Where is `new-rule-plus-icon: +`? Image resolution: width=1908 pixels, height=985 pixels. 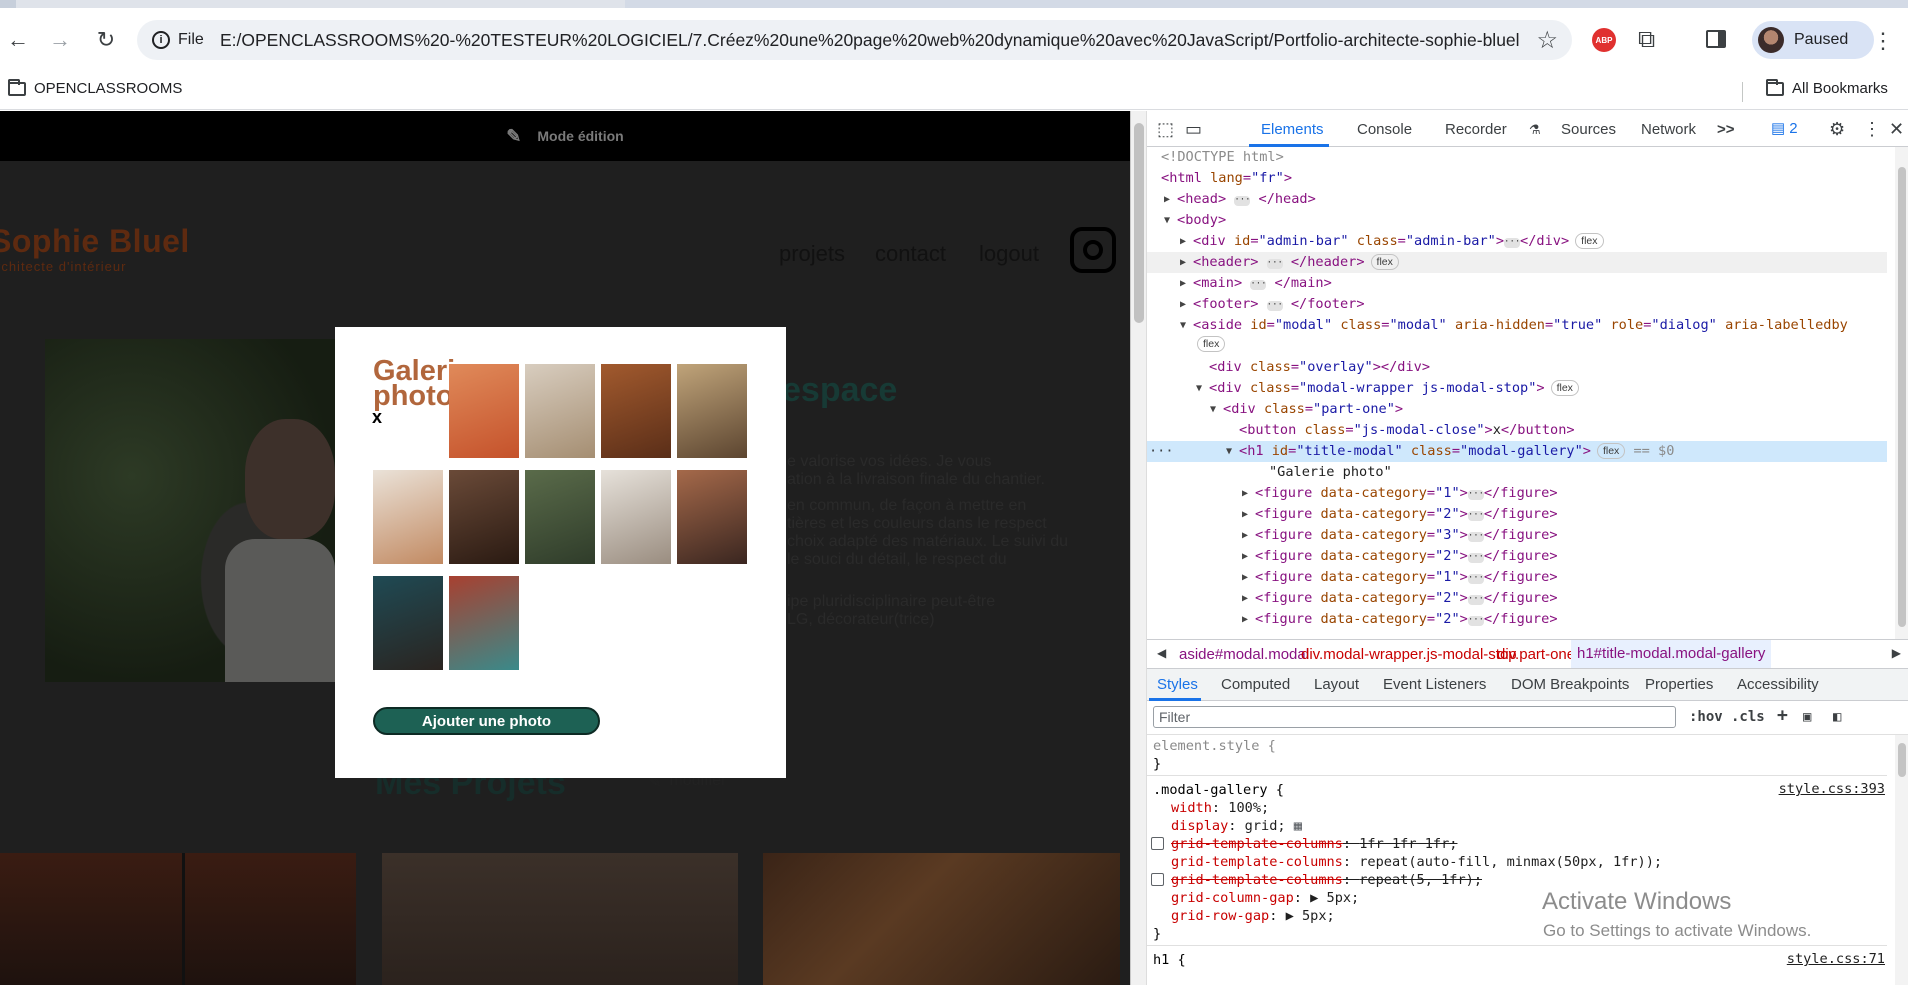
new-rule-plus-icon: + is located at coordinates (1782, 715).